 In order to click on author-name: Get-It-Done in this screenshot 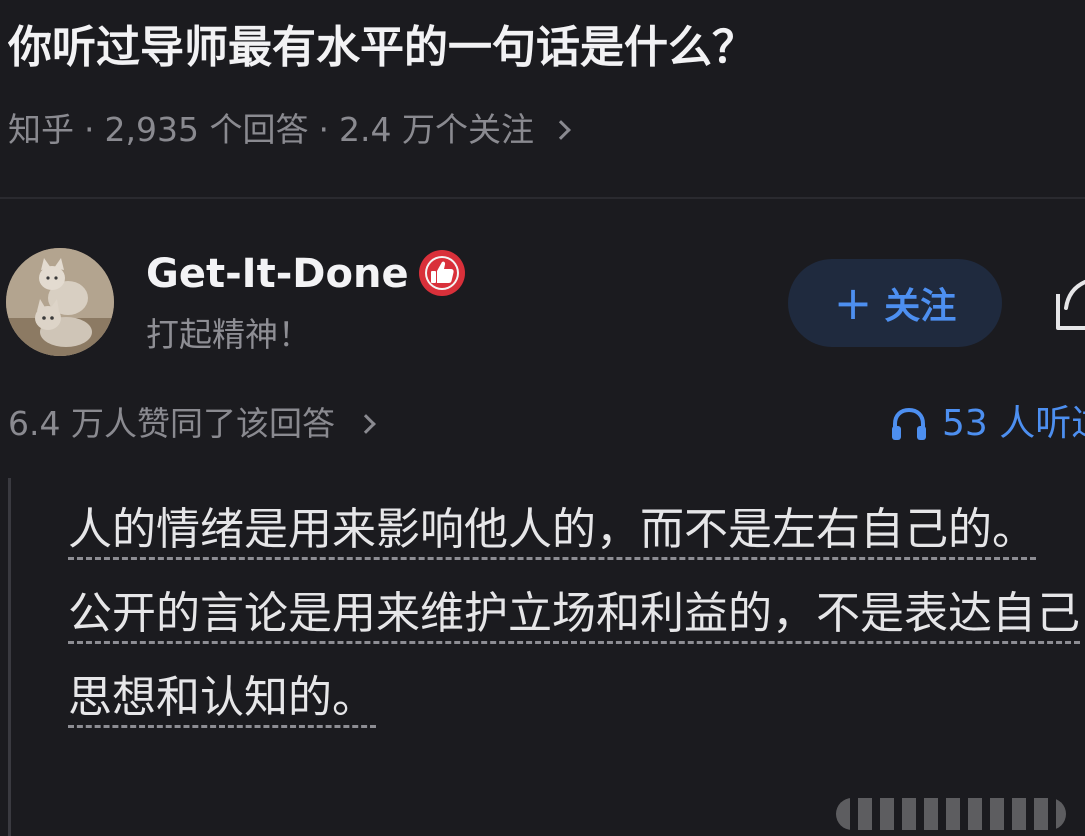, I will do `click(277, 274)`.